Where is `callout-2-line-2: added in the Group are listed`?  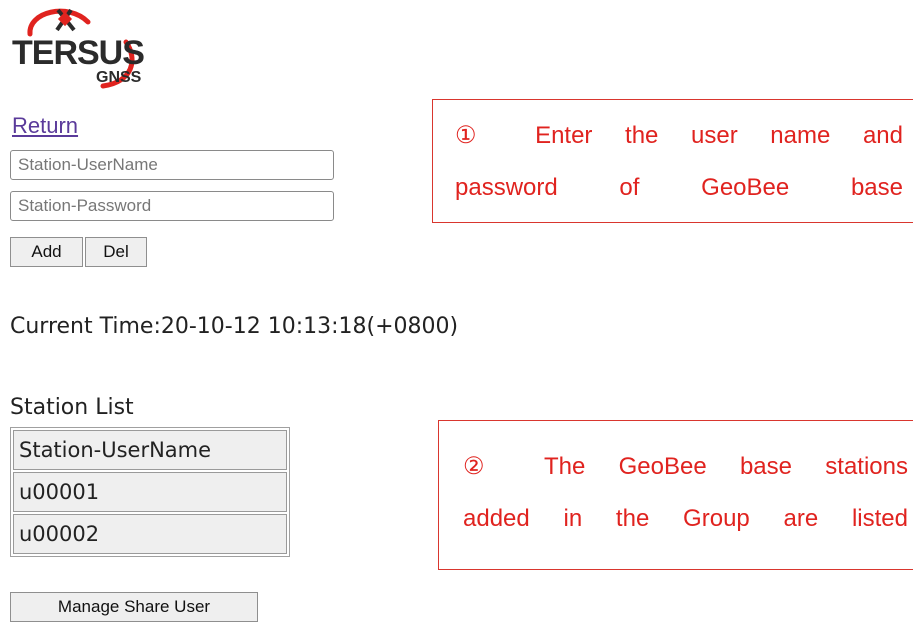
callout-2-line-2: added in the Group are listed is located at coordinates (685, 518).